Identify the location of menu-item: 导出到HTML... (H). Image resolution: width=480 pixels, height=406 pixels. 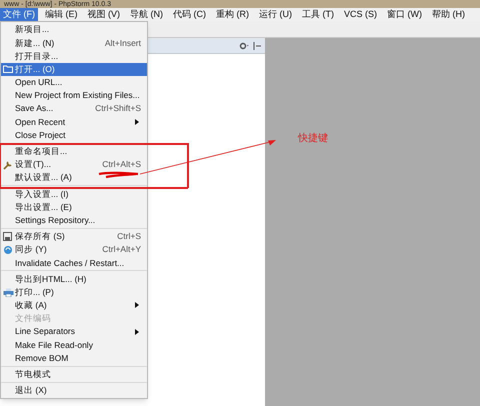
(74, 279).